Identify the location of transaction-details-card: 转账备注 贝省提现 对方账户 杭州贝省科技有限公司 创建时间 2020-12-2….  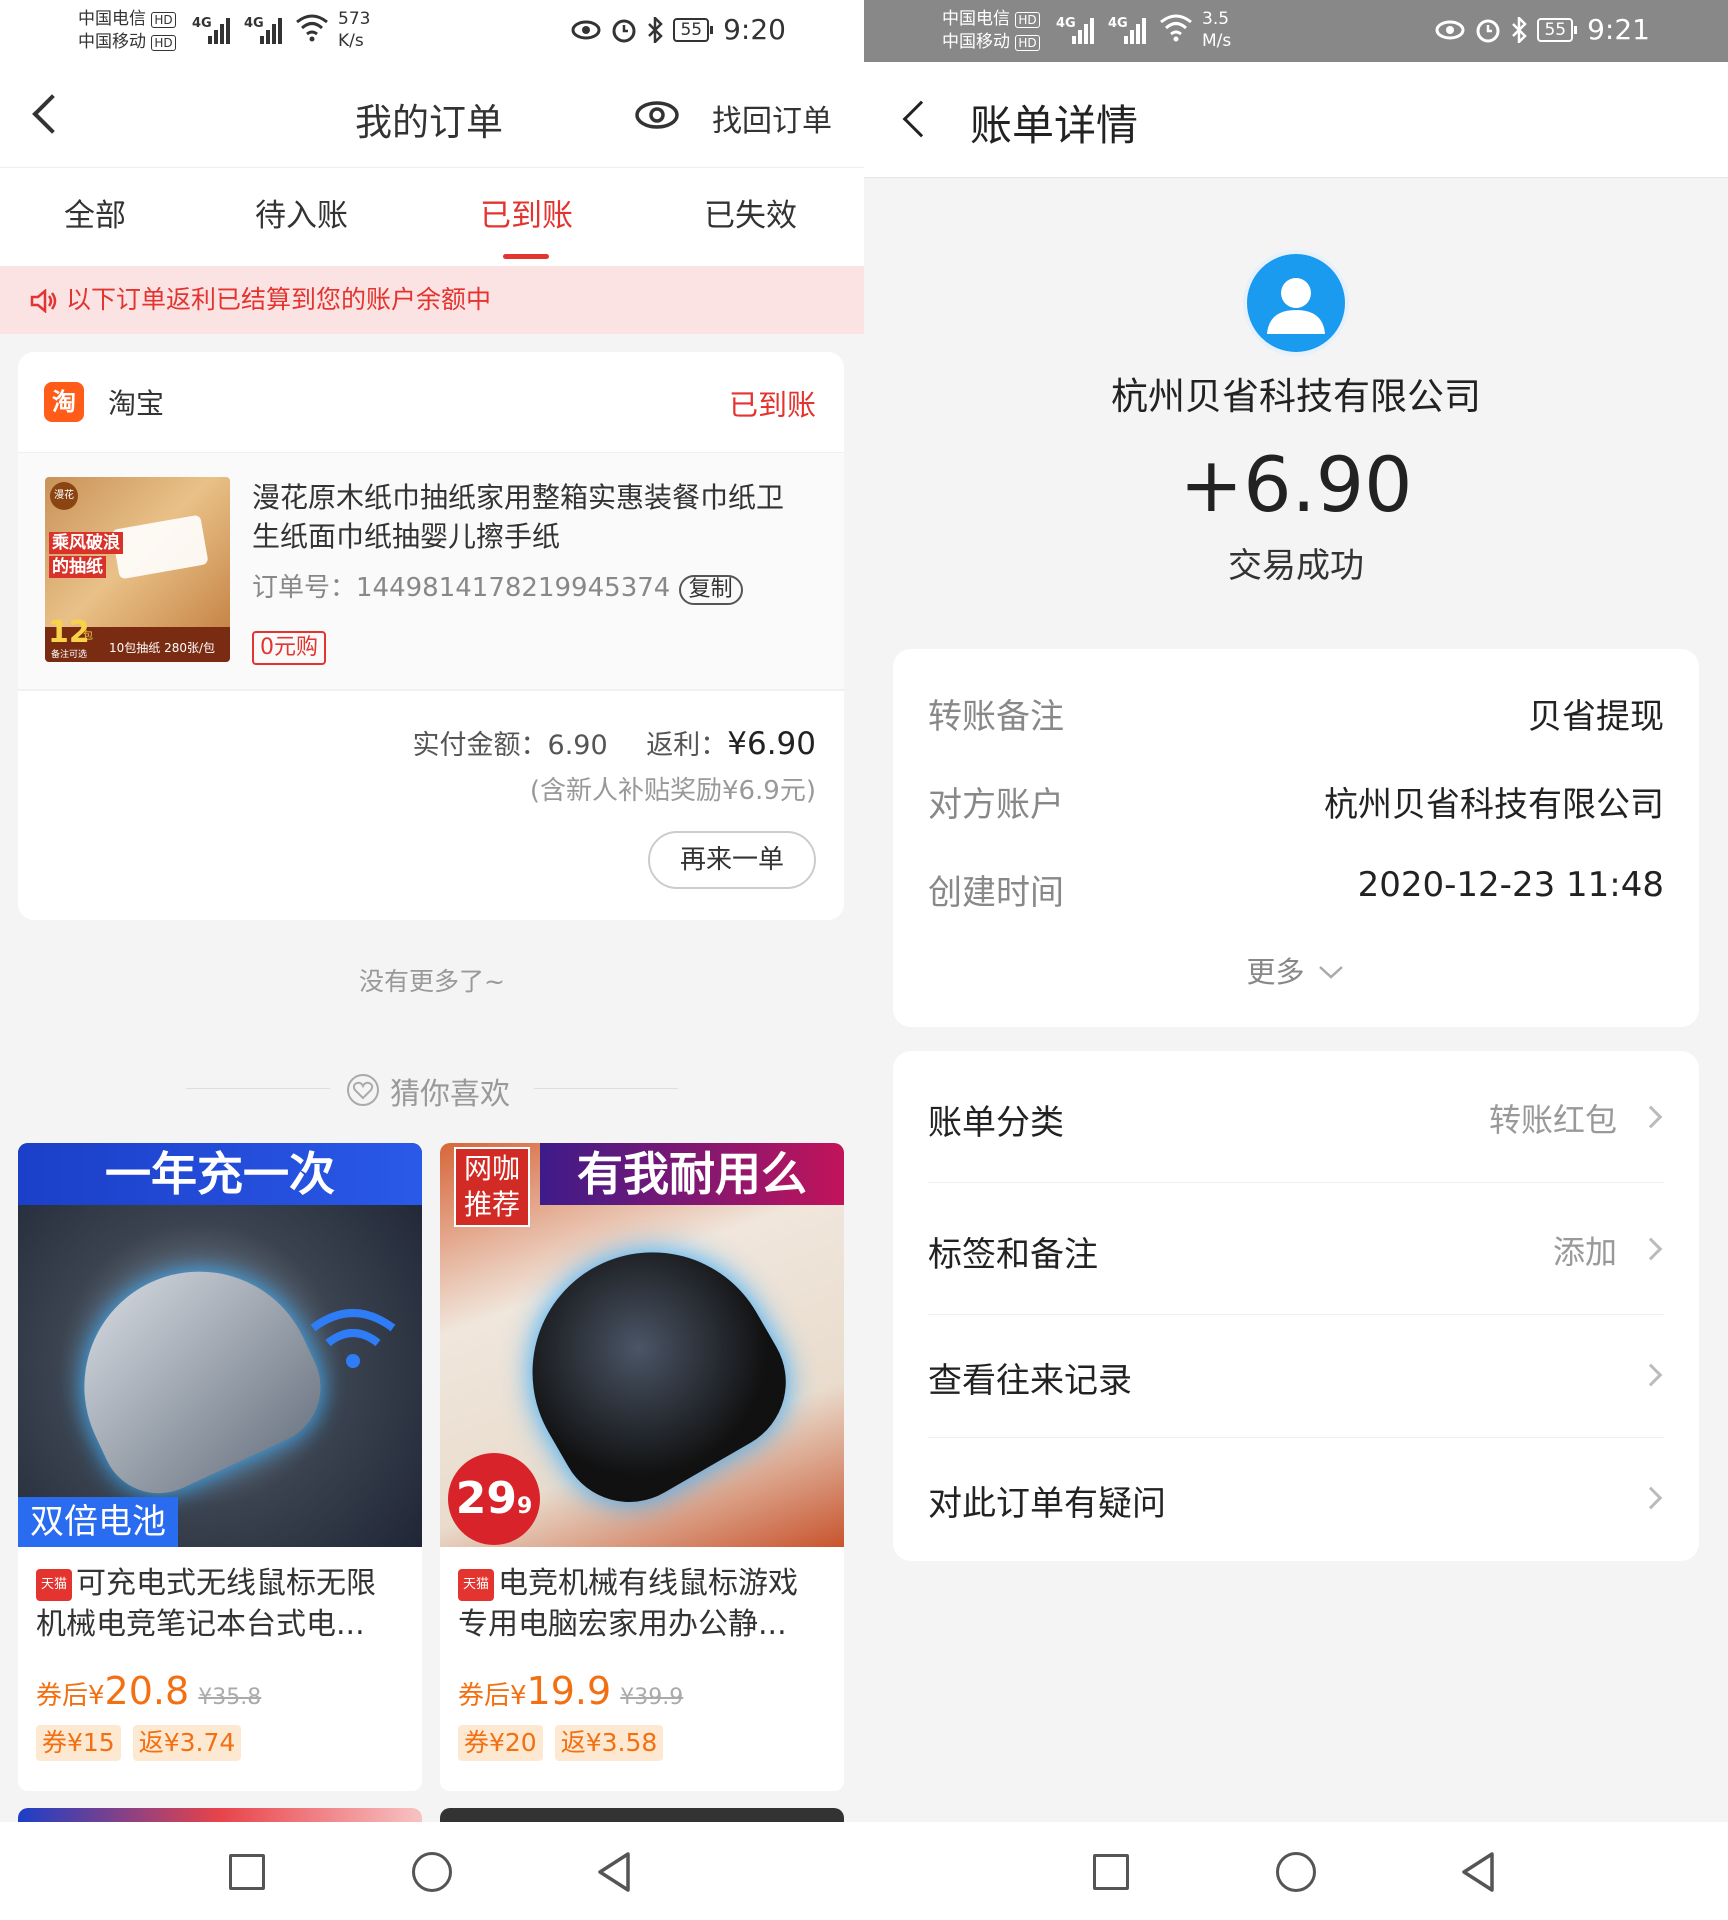
(1296, 838).